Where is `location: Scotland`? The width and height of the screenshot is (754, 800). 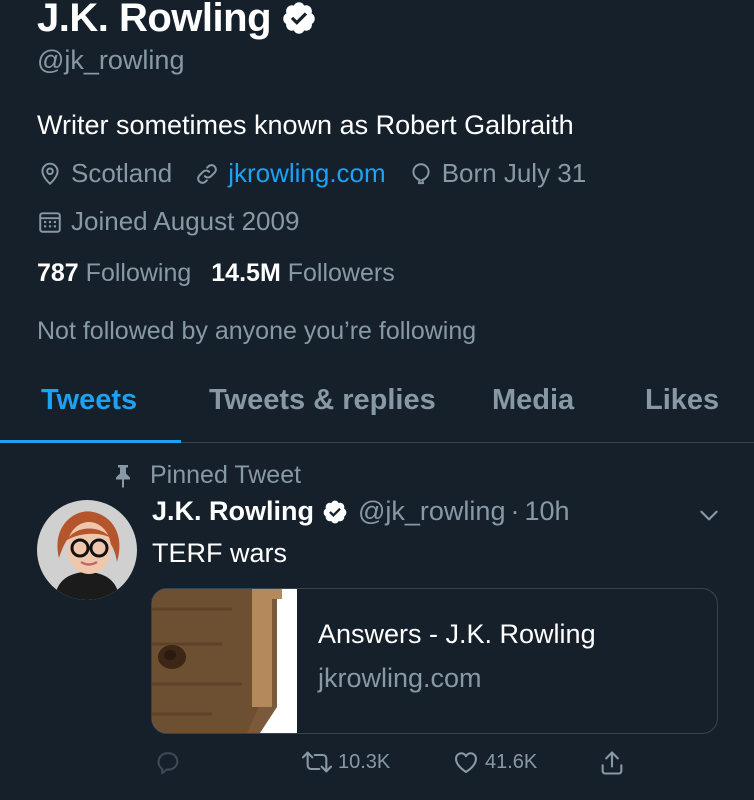 location: Scotland is located at coordinates (104, 173).